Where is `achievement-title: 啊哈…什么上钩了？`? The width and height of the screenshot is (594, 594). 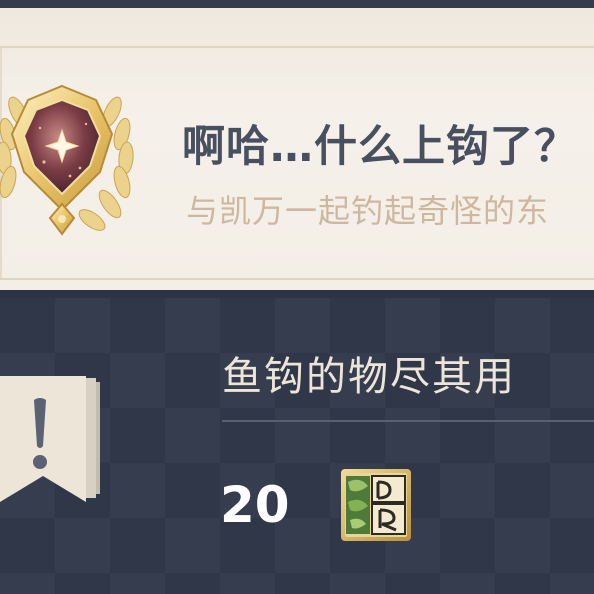
achievement-title: 啊哈…什么上钩了？ is located at coordinates (380, 147).